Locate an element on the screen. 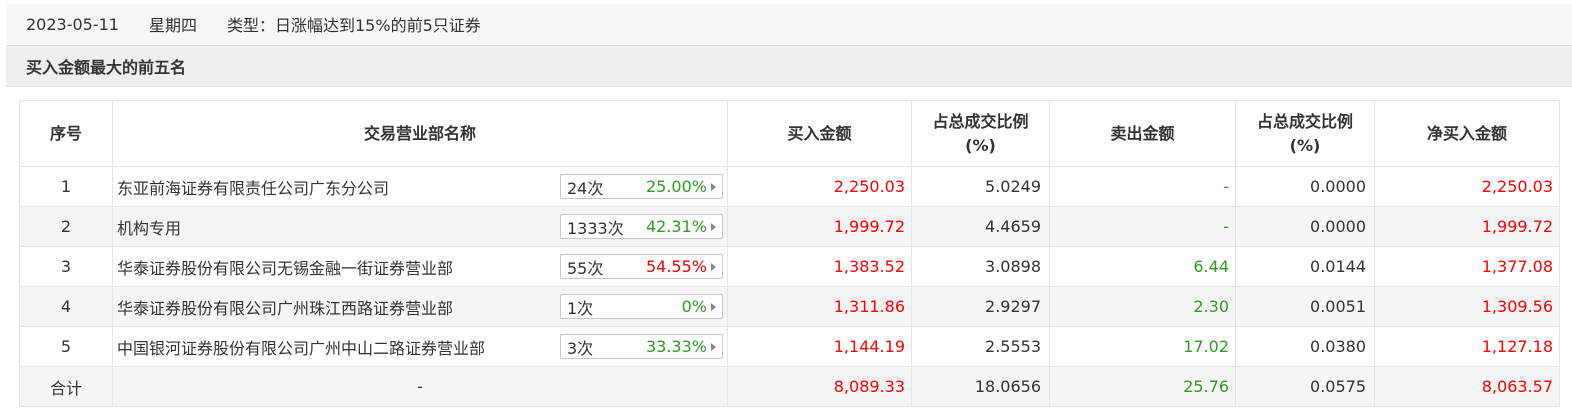  buy-amount: 1,383.52 is located at coordinates (819, 266).